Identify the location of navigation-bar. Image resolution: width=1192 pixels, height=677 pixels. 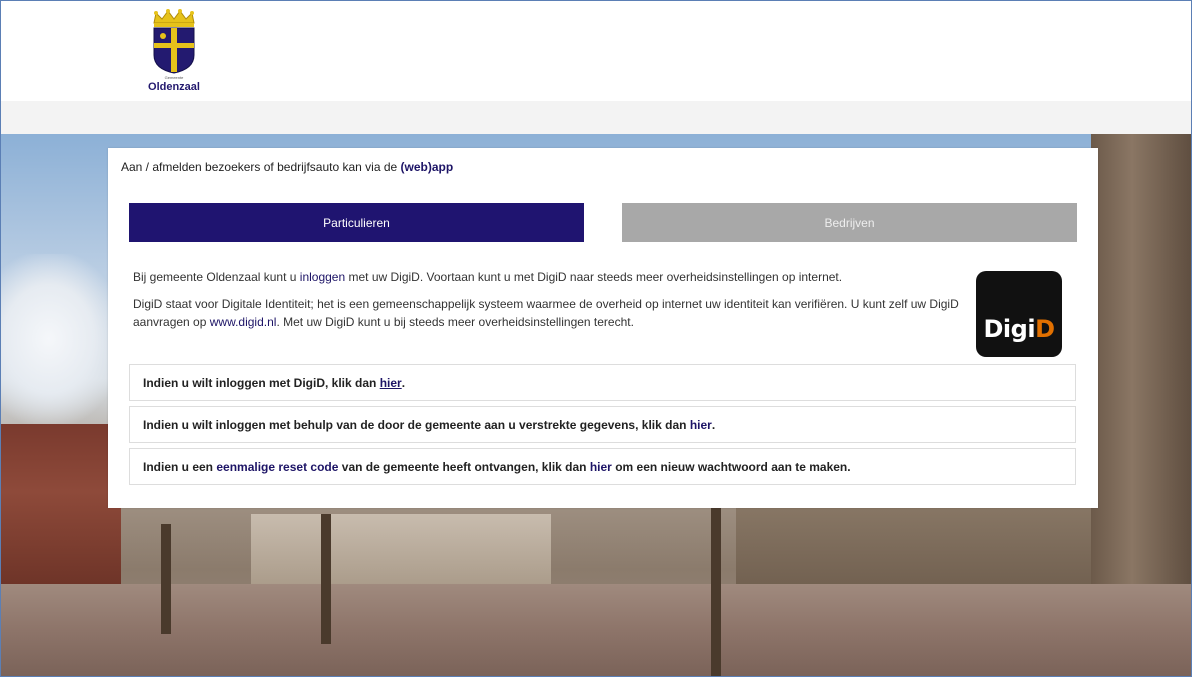
(596, 117).